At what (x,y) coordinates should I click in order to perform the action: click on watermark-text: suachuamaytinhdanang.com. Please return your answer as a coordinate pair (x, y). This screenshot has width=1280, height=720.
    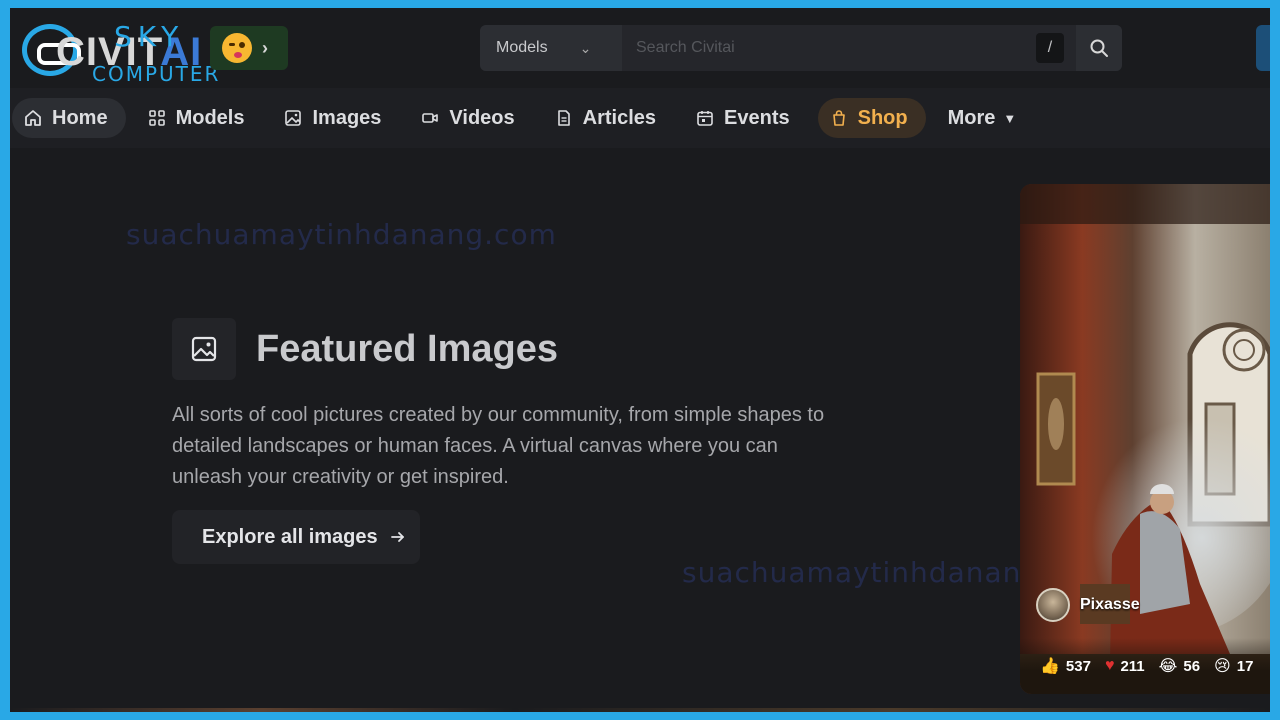
    Looking at the image, I should click on (341, 234).